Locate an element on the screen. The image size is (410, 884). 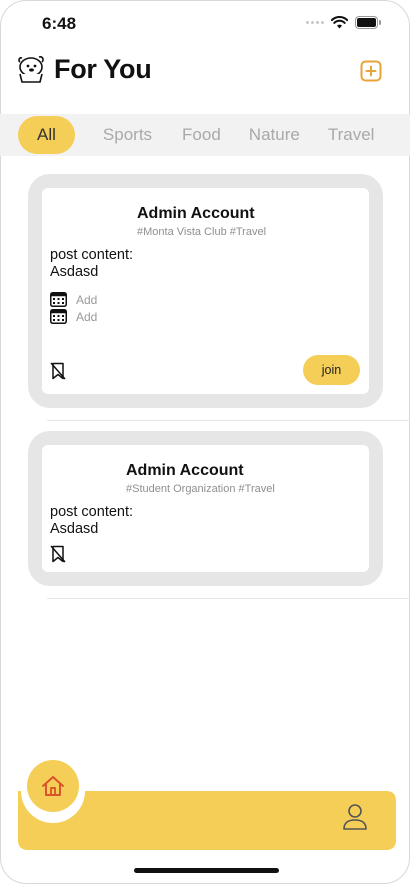
status-icons is located at coordinates (344, 22).